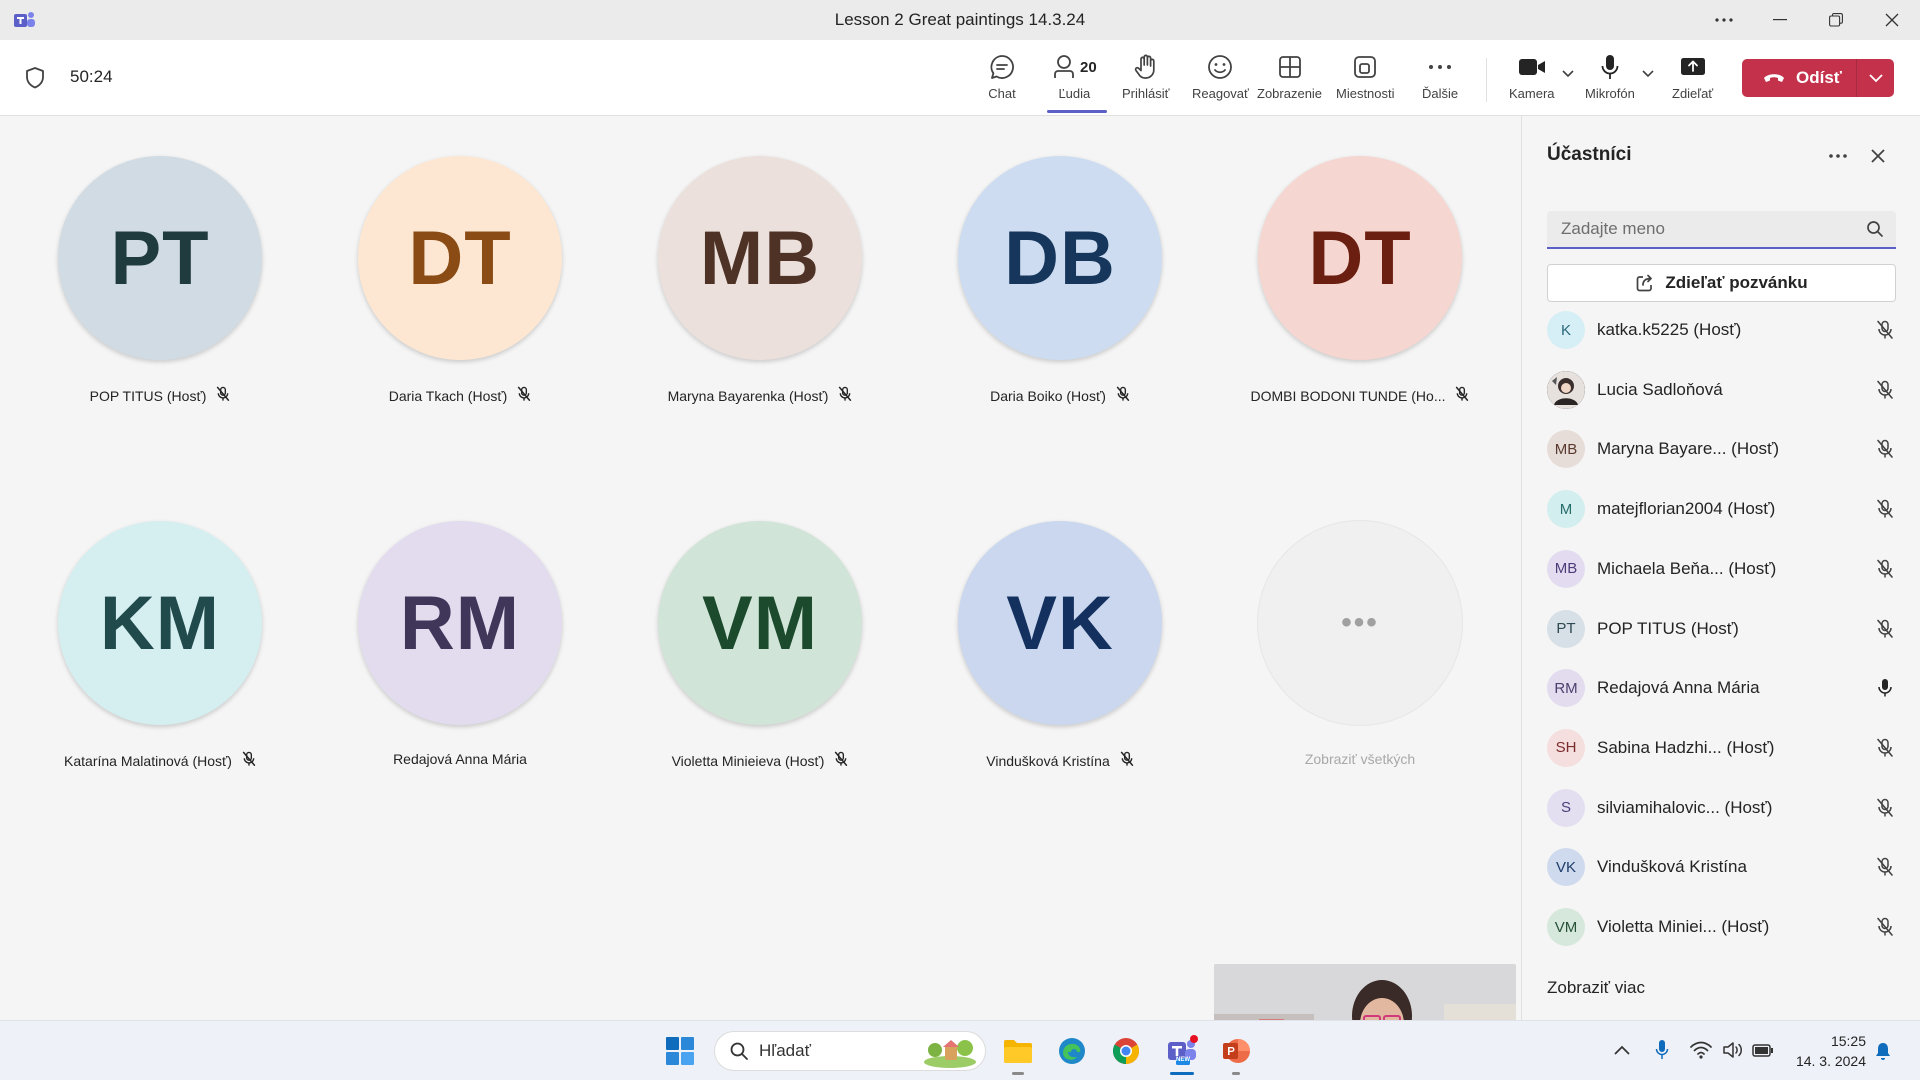 The height and width of the screenshot is (1080, 1920). What do you see at coordinates (1360, 671) in the screenshot?
I see `see-all-tile: ••• Zobraziť všetkých` at bounding box center [1360, 671].